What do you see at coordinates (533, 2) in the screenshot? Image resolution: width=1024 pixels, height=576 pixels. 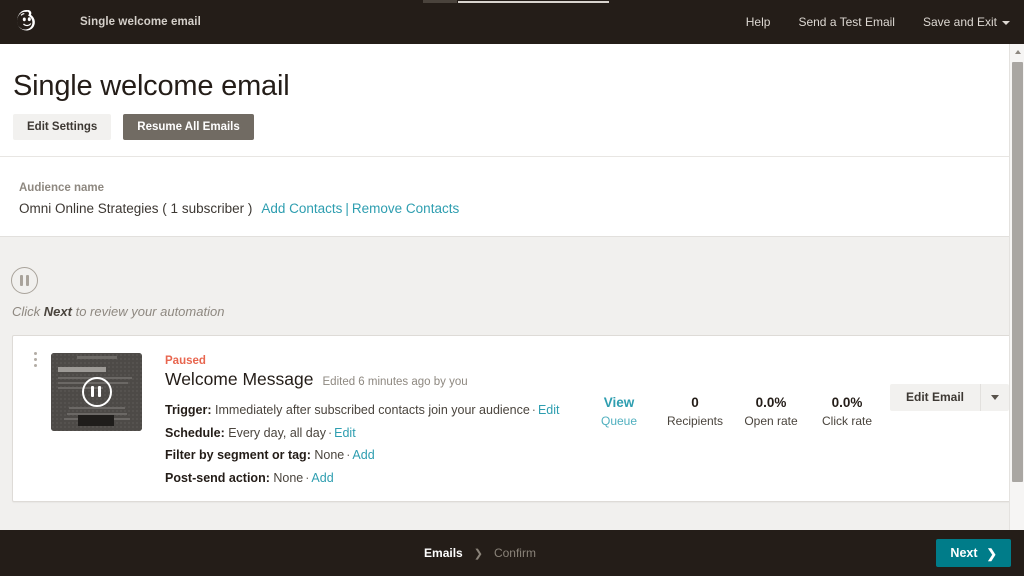 I see `chrome-strip-right` at bounding box center [533, 2].